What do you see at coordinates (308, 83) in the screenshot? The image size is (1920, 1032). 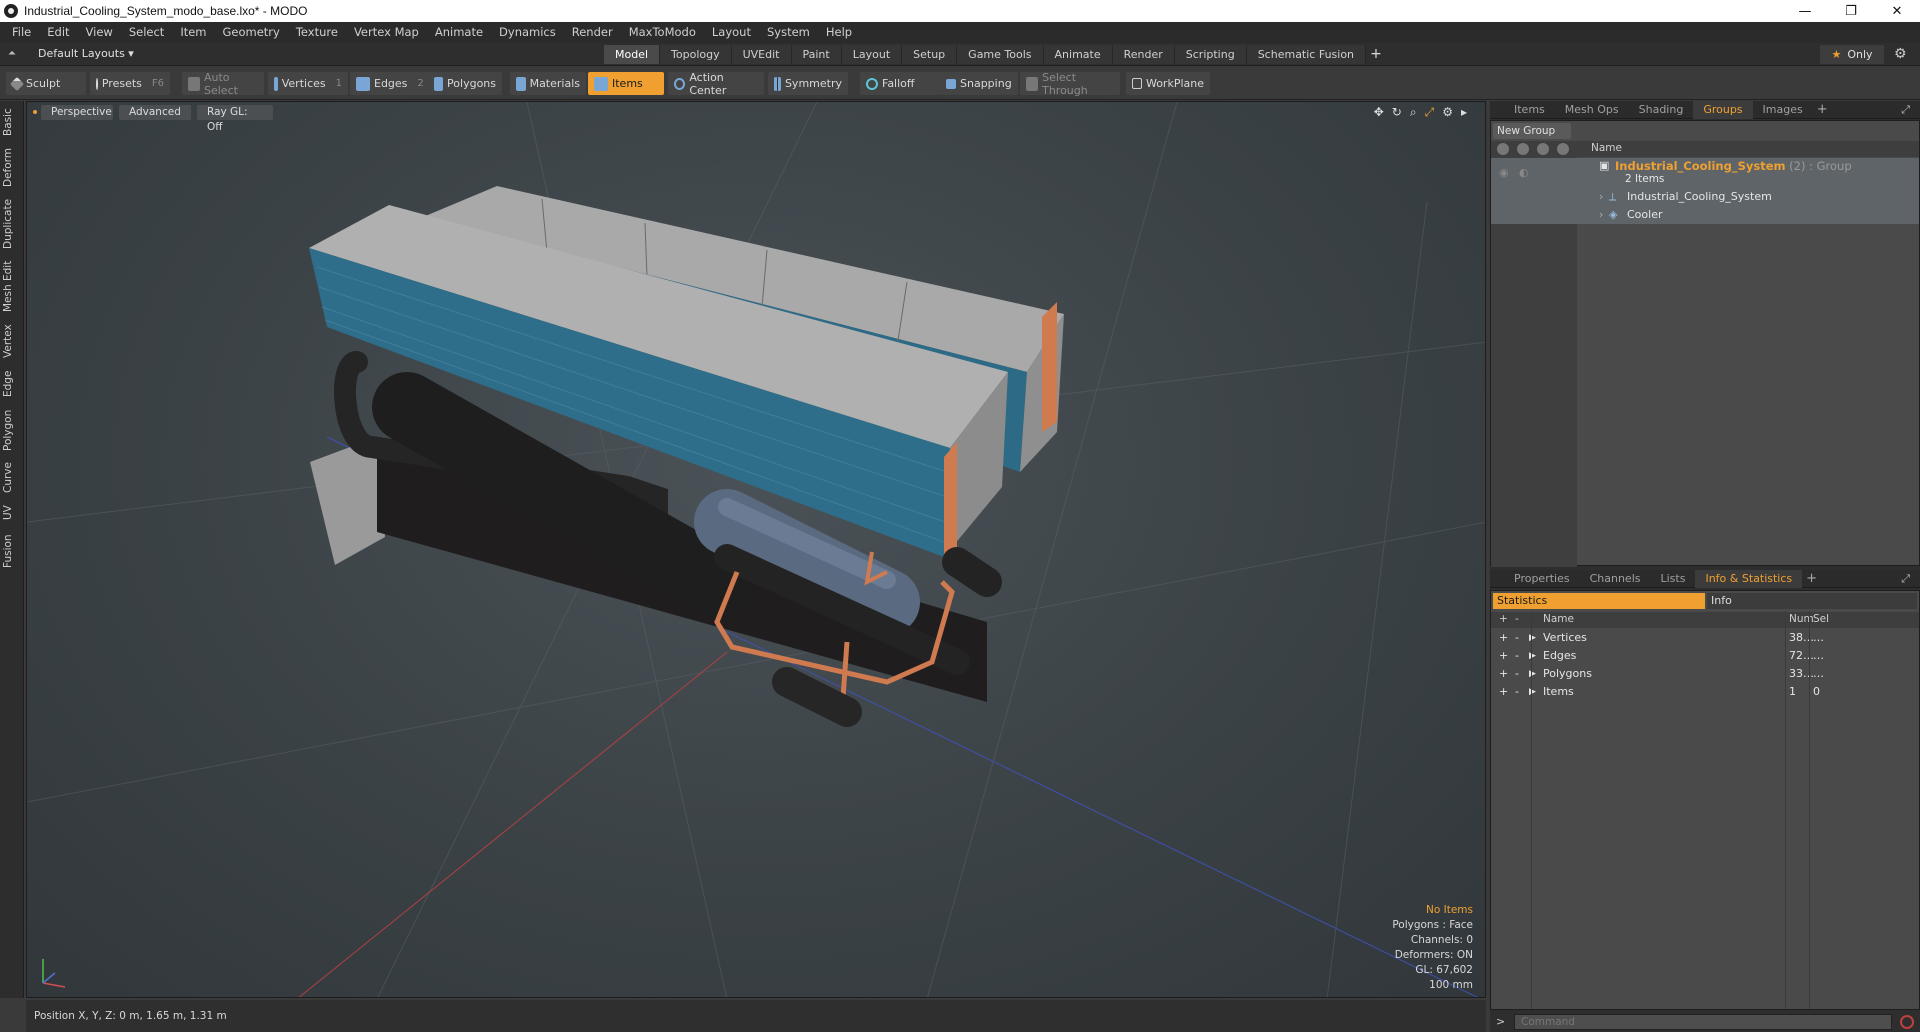 I see `vertices-button: Vertices 1` at bounding box center [308, 83].